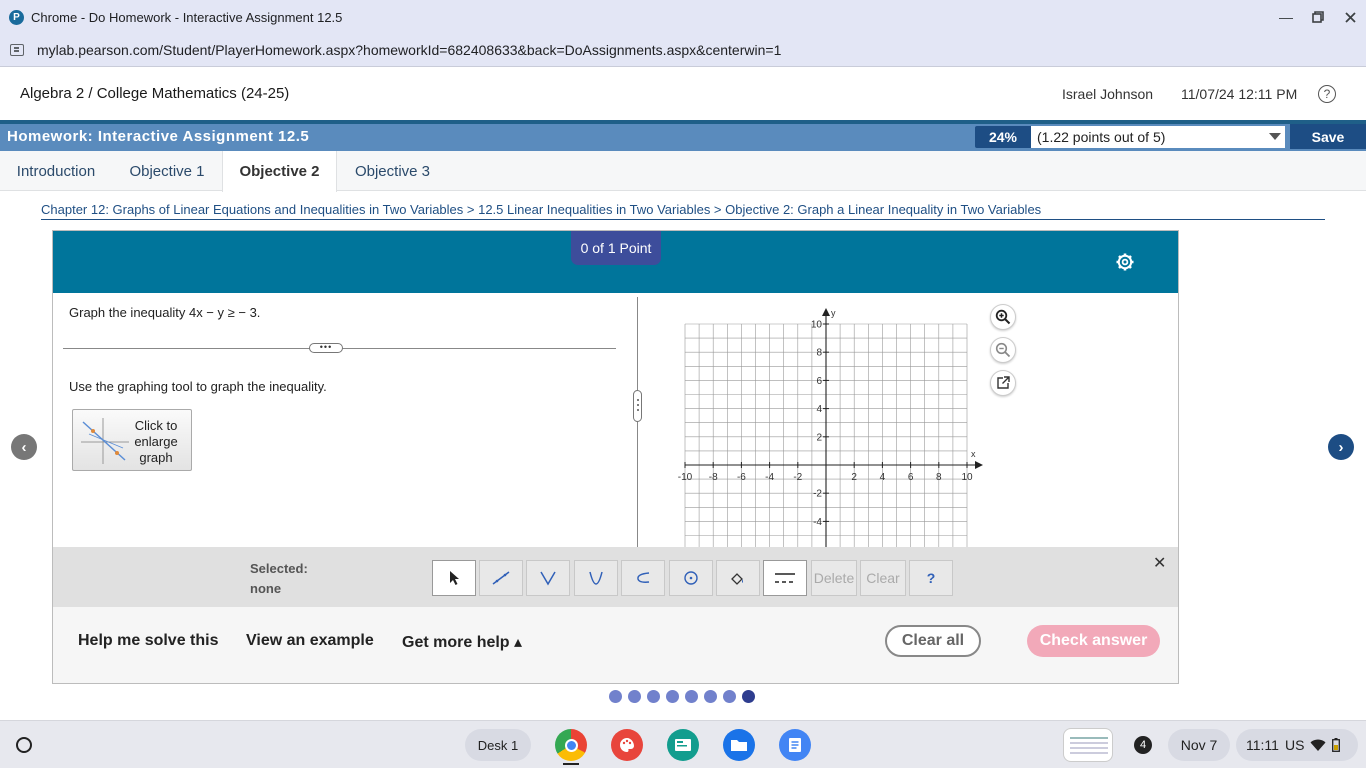 The width and height of the screenshot is (1366, 768). I want to click on minimize-icon: —, so click(1286, 17).